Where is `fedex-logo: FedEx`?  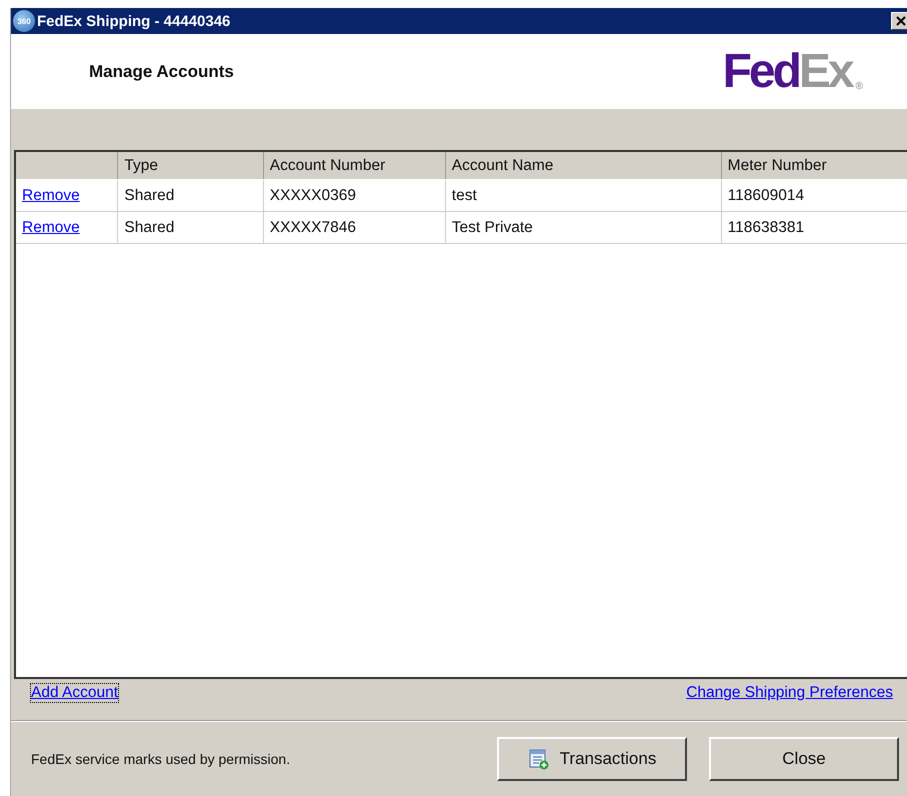
fedex-logo: FedEx is located at coordinates (787, 72).